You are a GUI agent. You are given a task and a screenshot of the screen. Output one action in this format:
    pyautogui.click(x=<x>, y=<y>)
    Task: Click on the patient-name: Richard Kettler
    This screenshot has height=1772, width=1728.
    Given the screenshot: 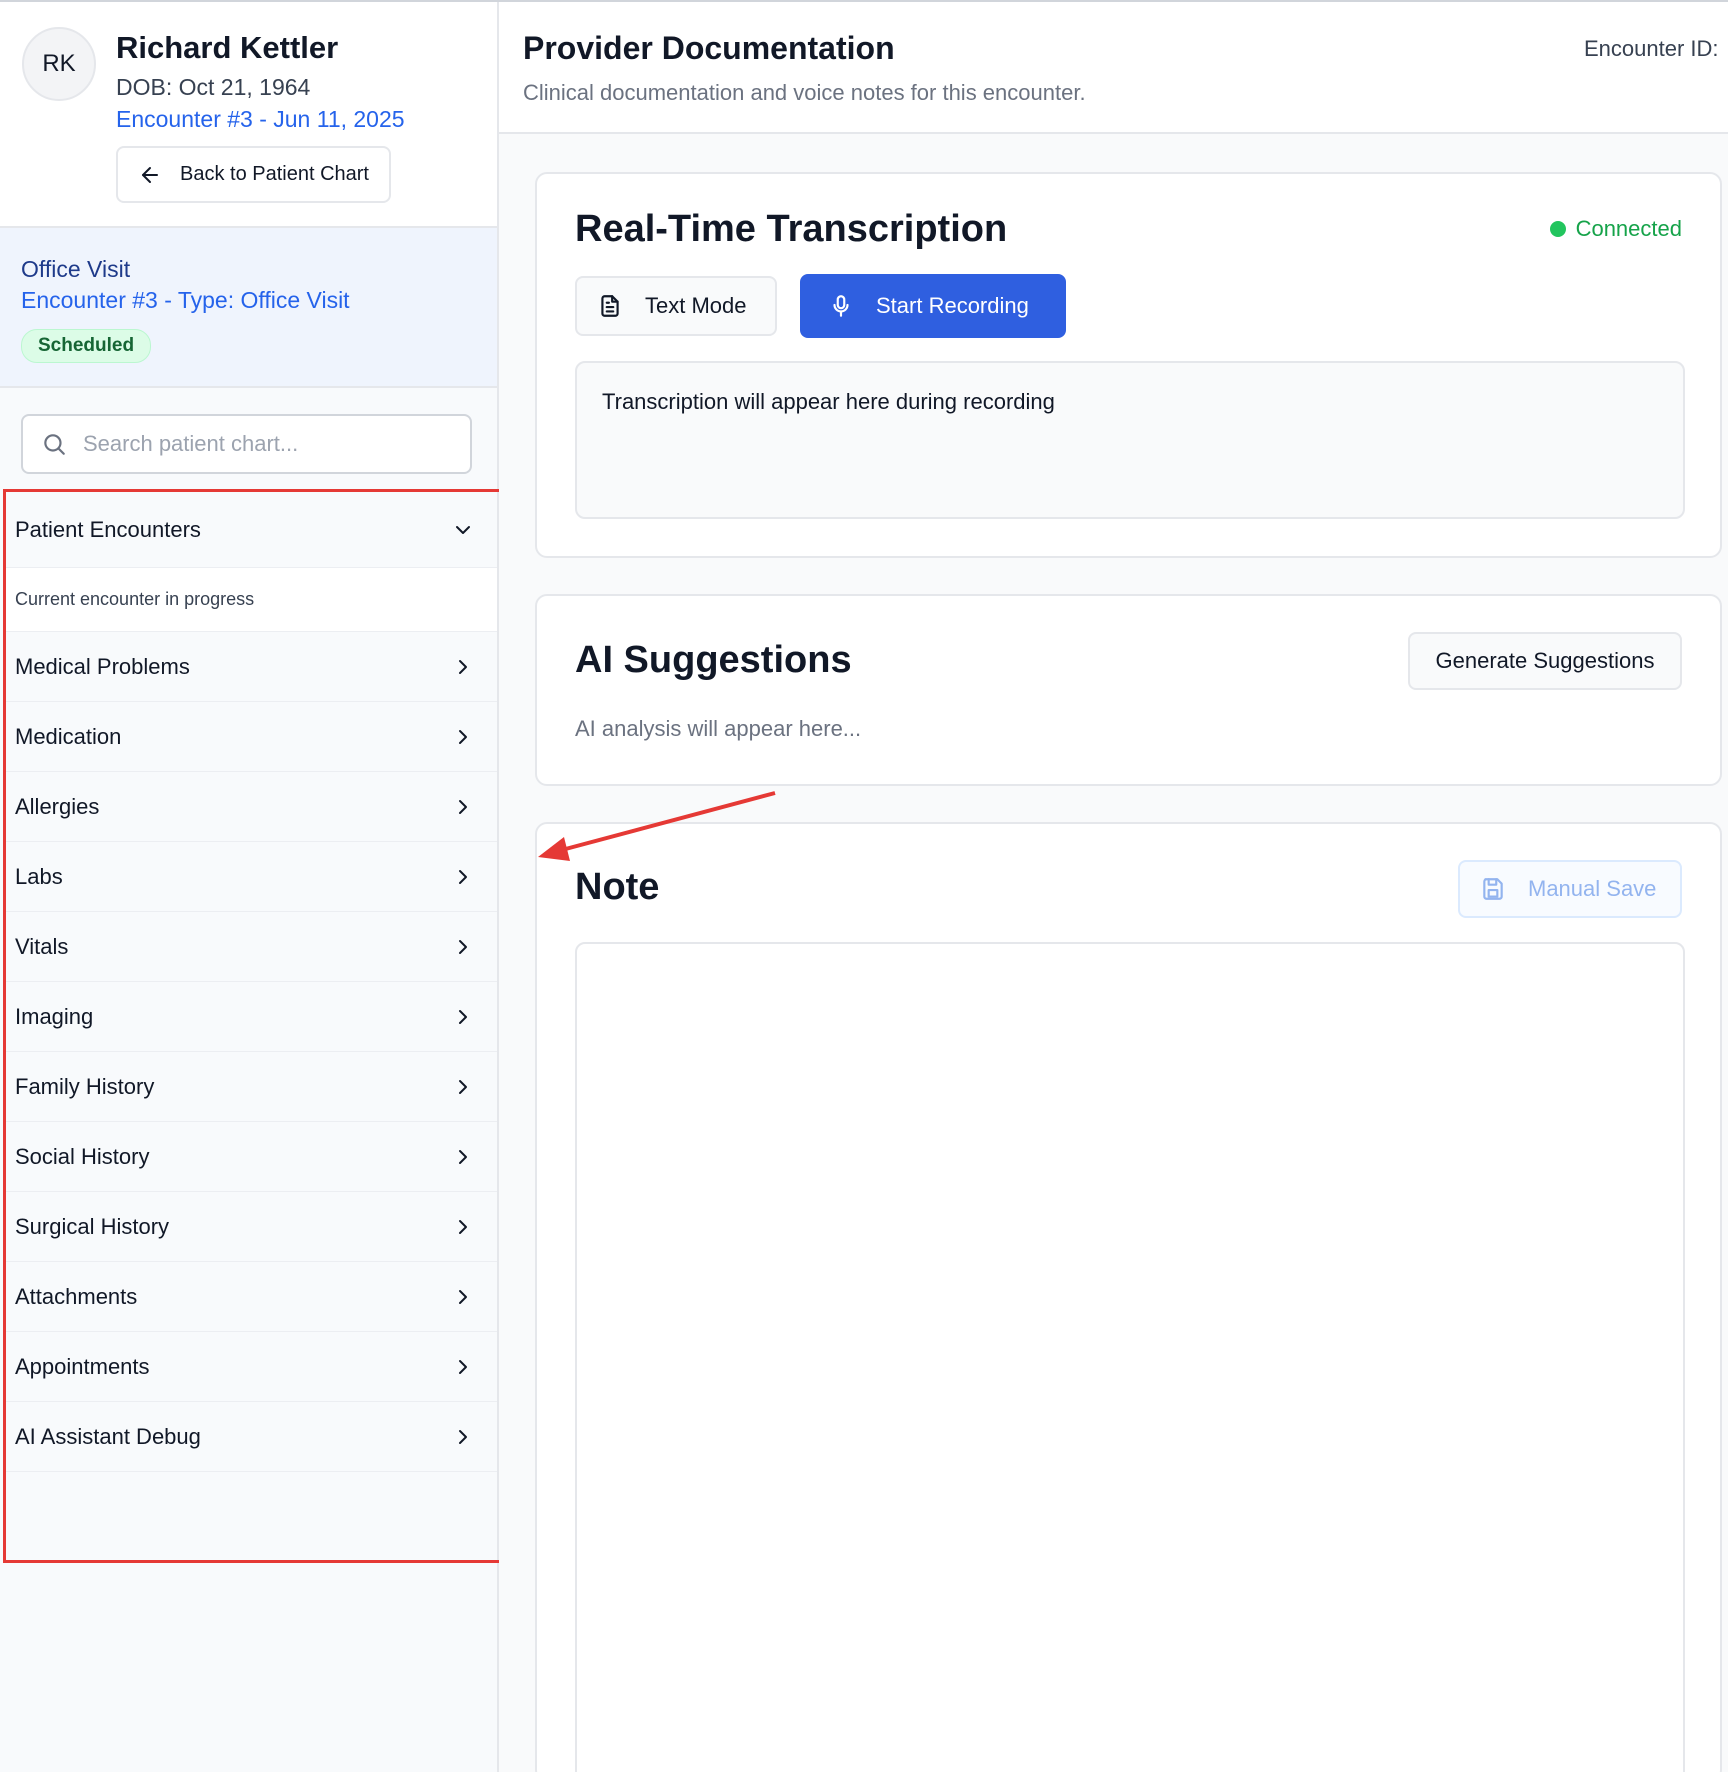 What is the action you would take?
    pyautogui.click(x=227, y=47)
    